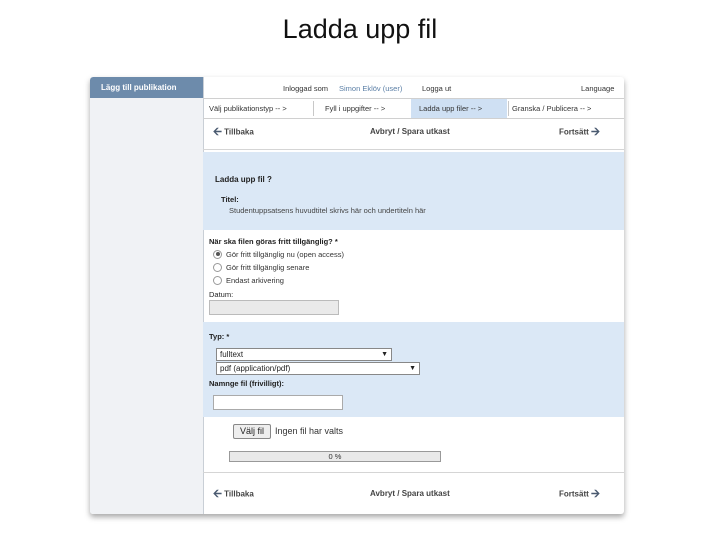 The image size is (720, 540). I want to click on step-review-publish: Granska / Publicera -- >, so click(567, 108).